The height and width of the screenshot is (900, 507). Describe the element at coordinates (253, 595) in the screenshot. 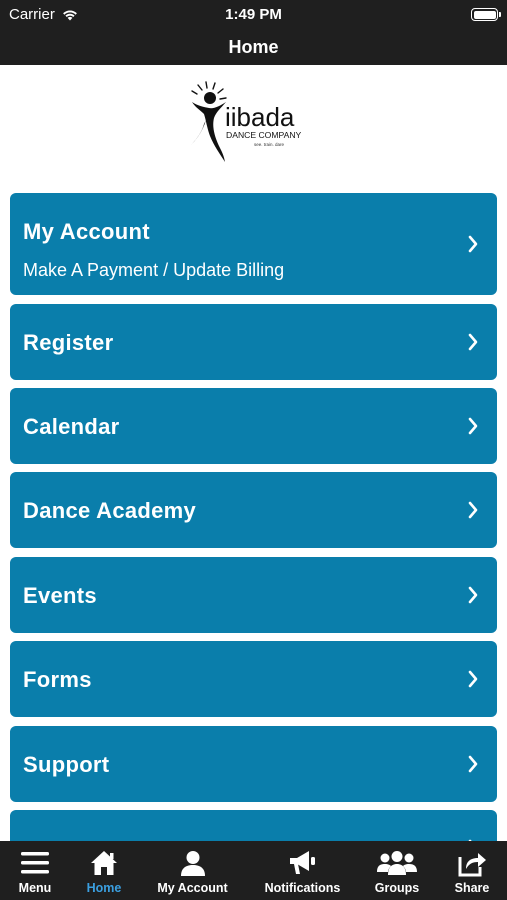

I see `menu-item-events: Events` at that location.